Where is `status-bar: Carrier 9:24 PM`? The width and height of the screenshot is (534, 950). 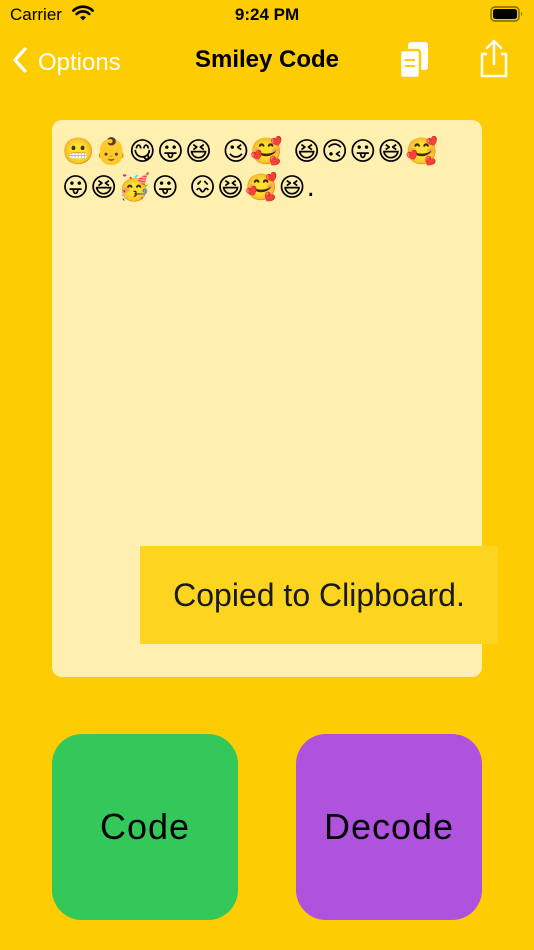 status-bar: Carrier 9:24 PM is located at coordinates (267, 15).